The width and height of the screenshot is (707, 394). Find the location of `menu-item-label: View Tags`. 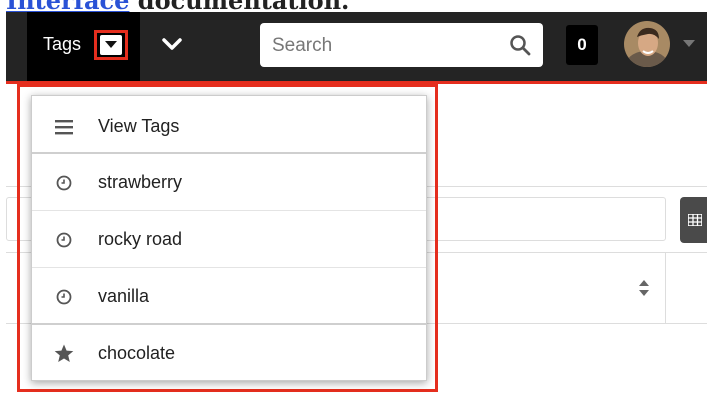

menu-item-label: View Tags is located at coordinates (139, 126).